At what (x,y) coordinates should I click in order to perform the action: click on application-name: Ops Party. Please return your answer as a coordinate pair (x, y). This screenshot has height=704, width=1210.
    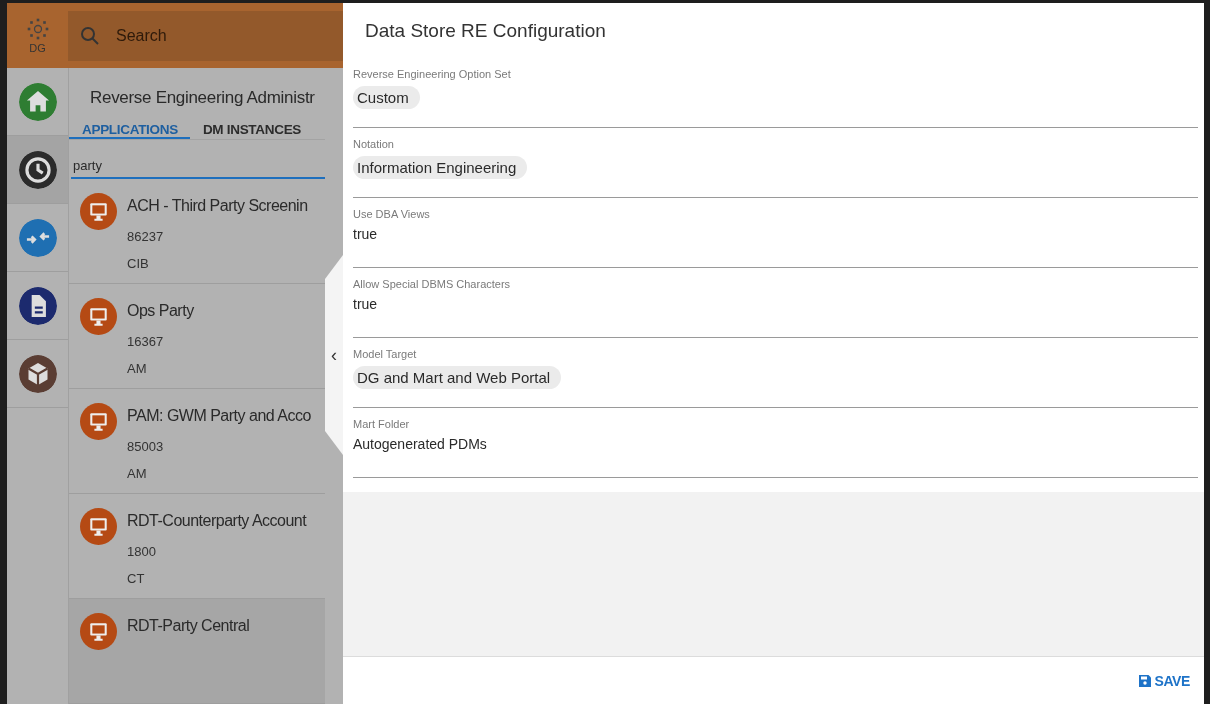
    Looking at the image, I should click on (160, 311).